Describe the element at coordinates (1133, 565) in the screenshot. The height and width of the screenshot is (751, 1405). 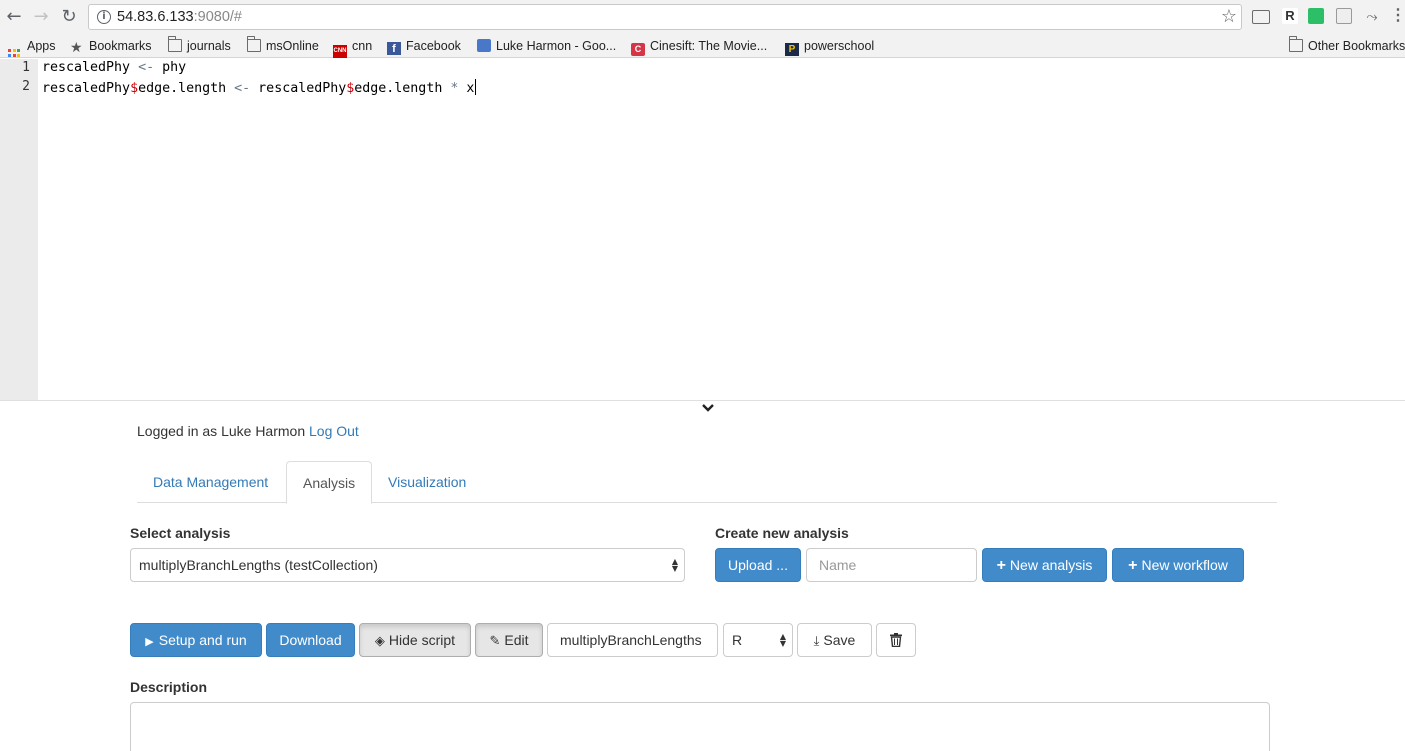
I see `plus-icon: +` at that location.